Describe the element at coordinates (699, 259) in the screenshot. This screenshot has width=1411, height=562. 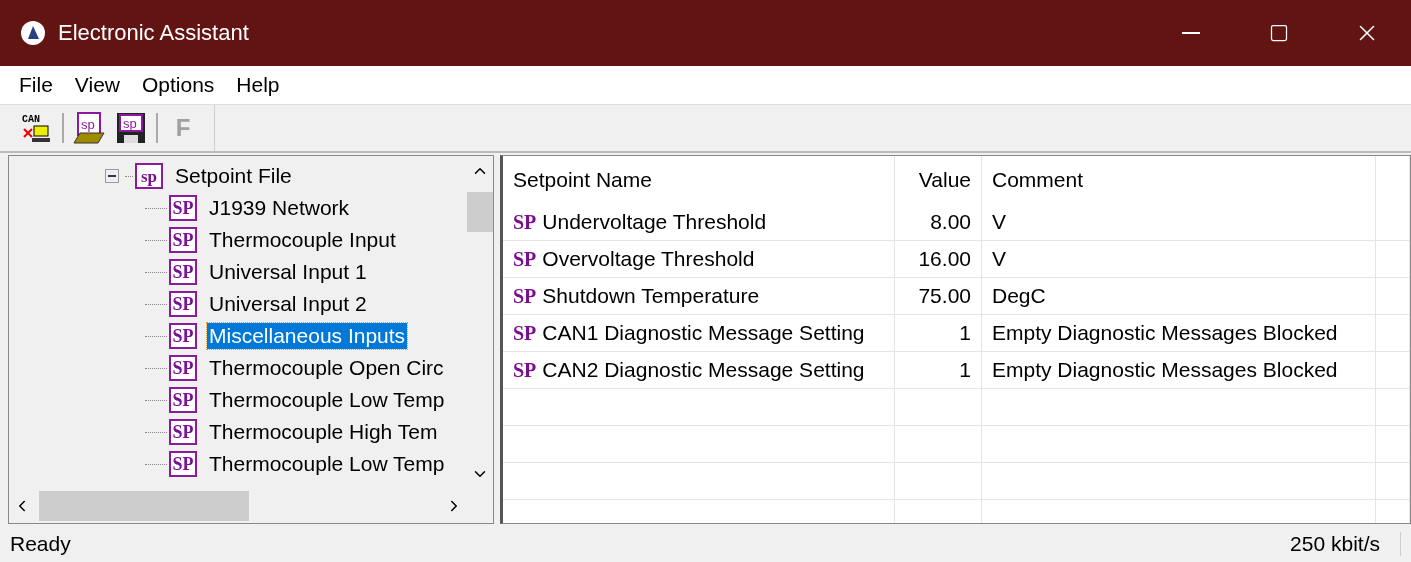
I see `table-cell: SP Overvoltage Threshold` at that location.